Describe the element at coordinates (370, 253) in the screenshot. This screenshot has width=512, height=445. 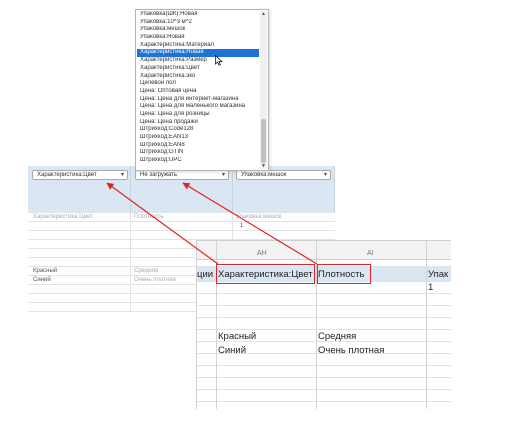
I see `column-header-ai: AI` at that location.